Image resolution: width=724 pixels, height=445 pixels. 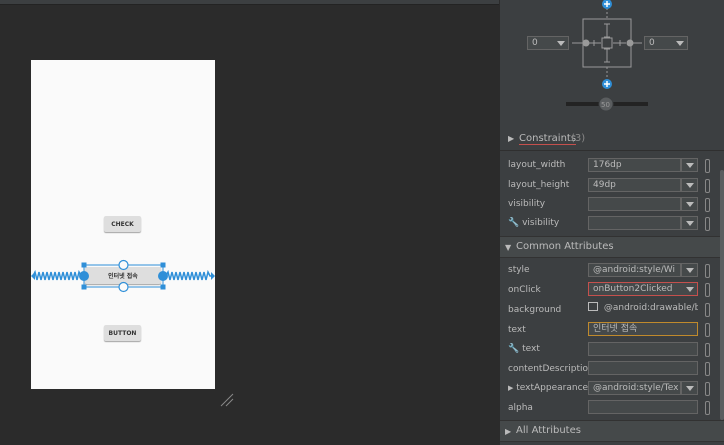 What do you see at coordinates (508, 247) in the screenshot?
I see `common-attributes-collapse-icon: ▼` at bounding box center [508, 247].